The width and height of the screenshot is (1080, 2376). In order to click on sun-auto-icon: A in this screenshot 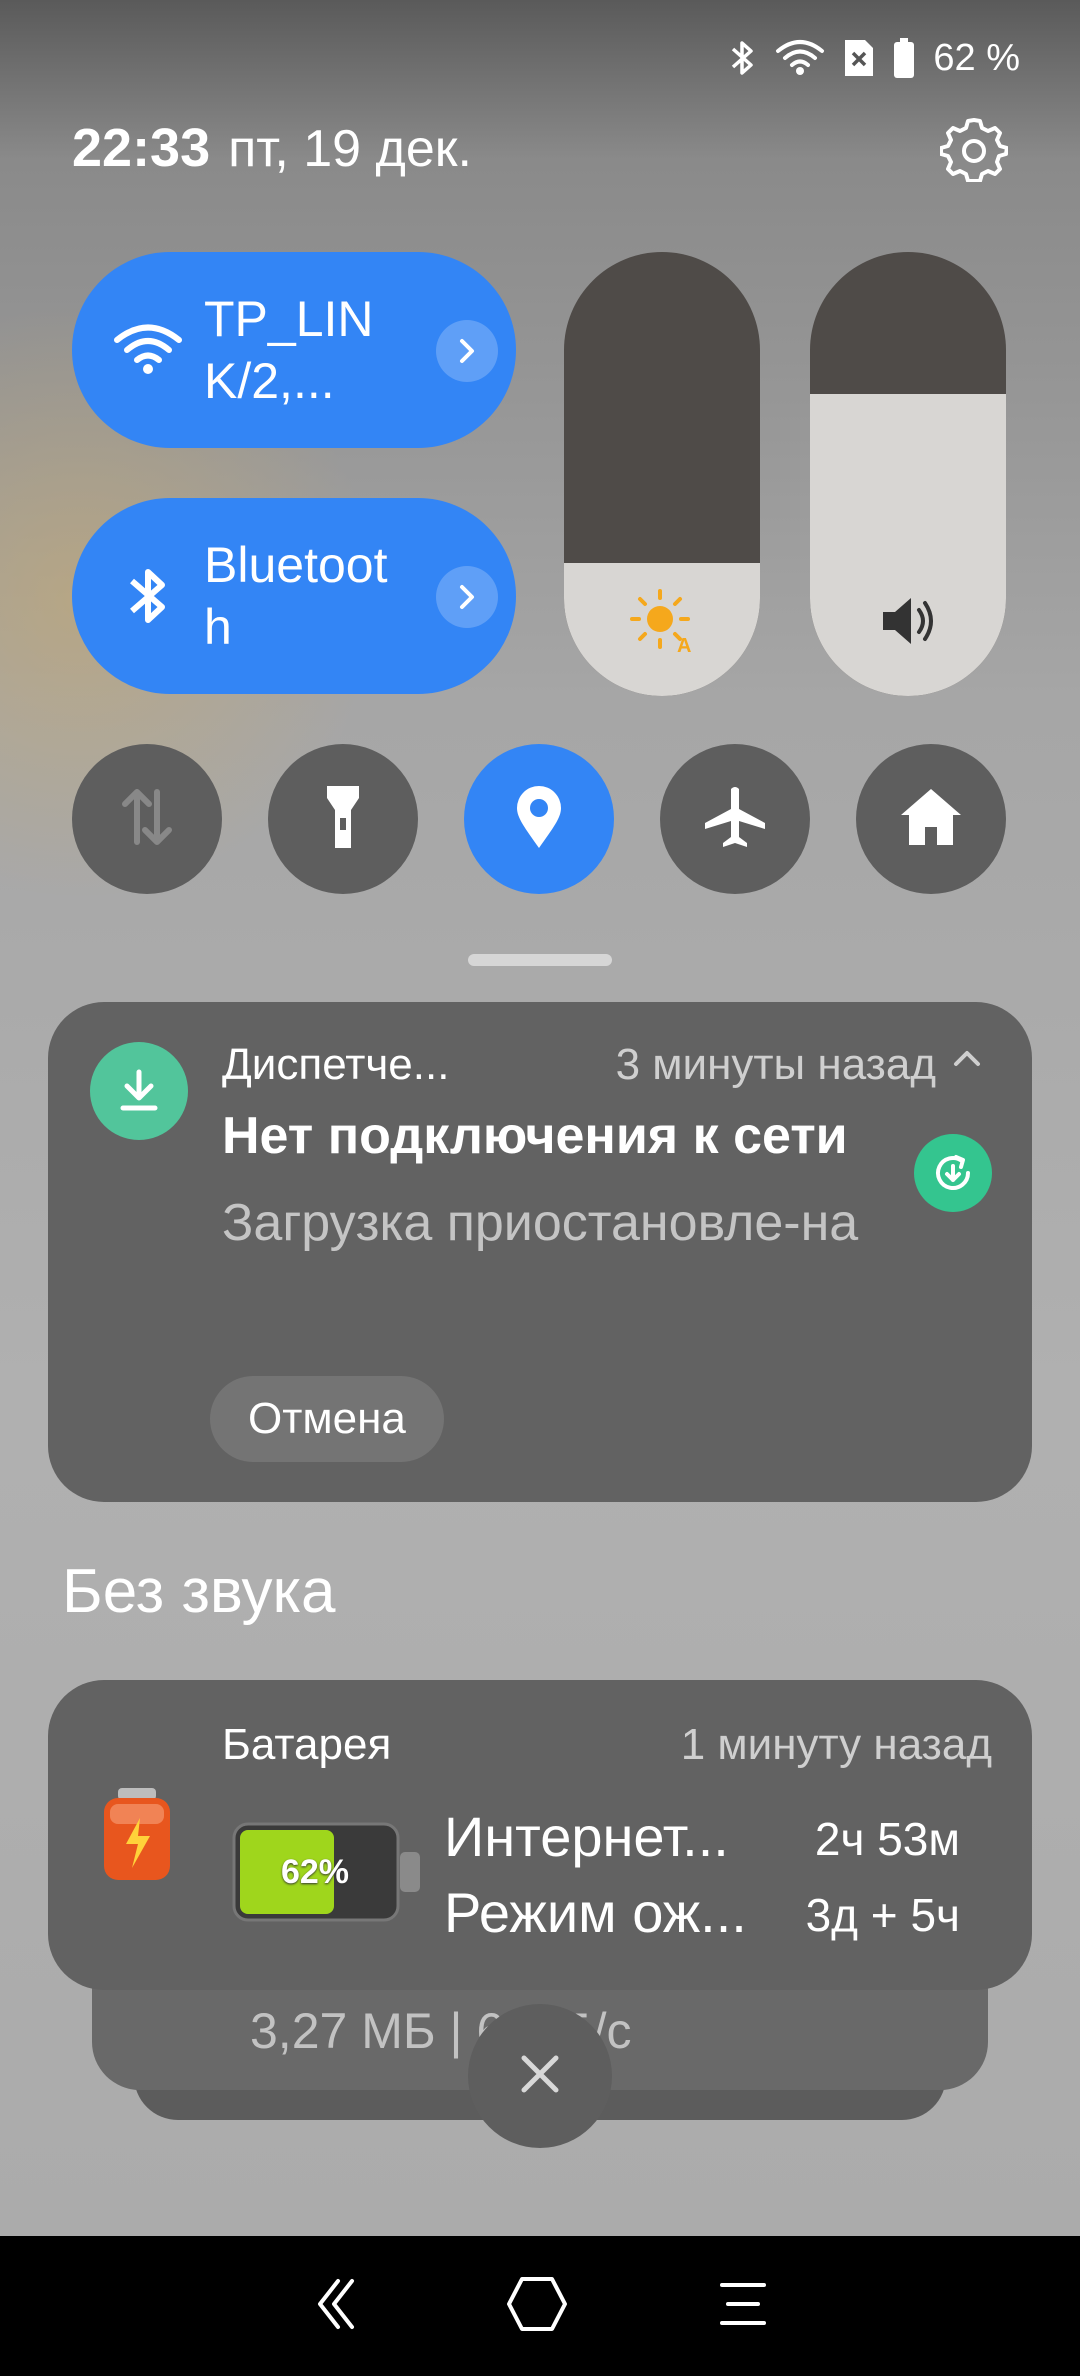, I will do `click(662, 621)`.